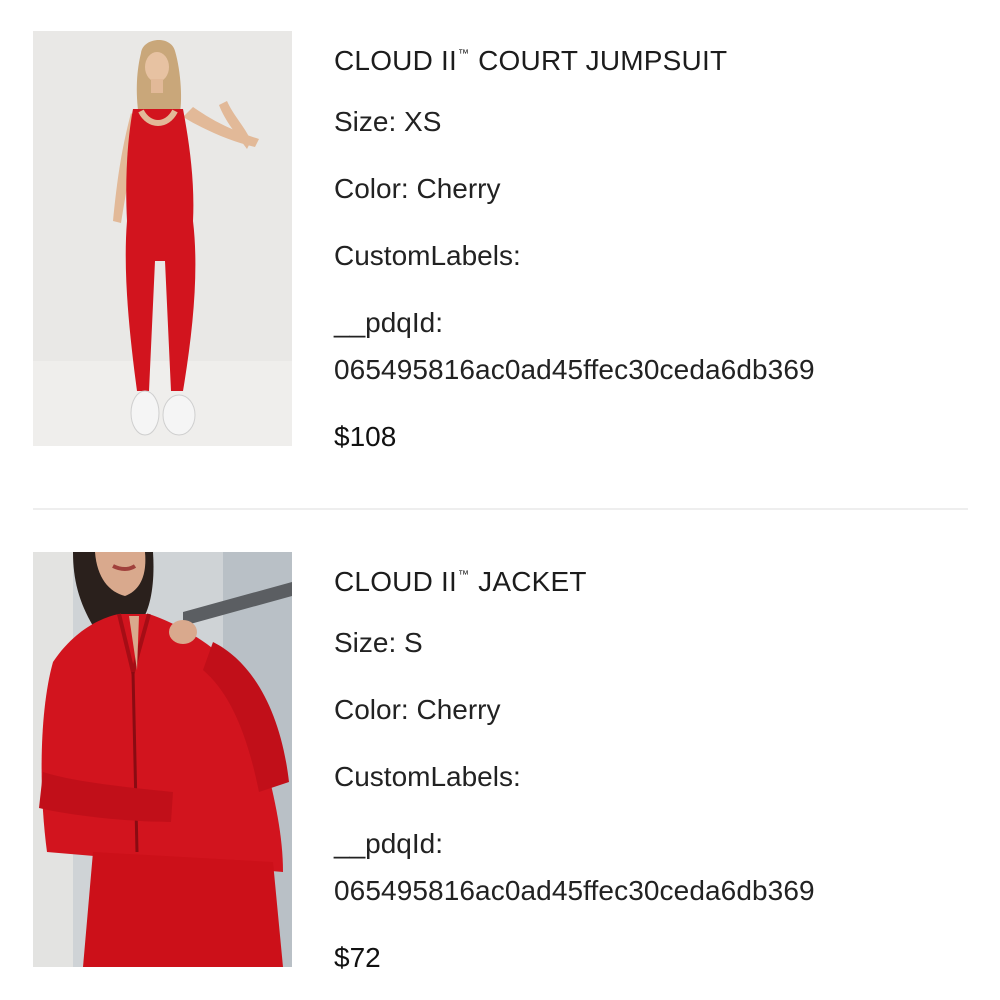  Describe the element at coordinates (365, 436) in the screenshot. I see `product-price: $108` at that location.